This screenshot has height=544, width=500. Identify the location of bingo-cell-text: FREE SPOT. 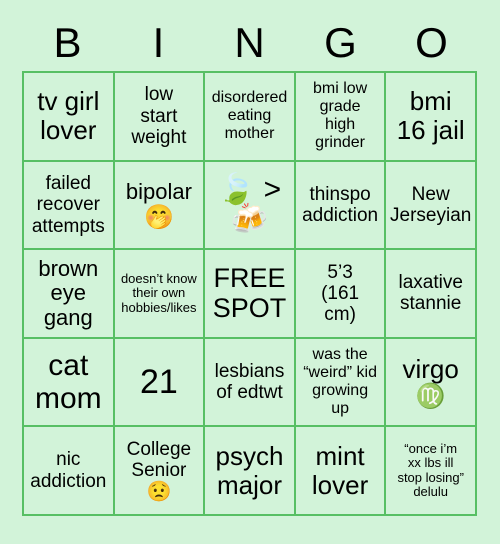
(249, 293).